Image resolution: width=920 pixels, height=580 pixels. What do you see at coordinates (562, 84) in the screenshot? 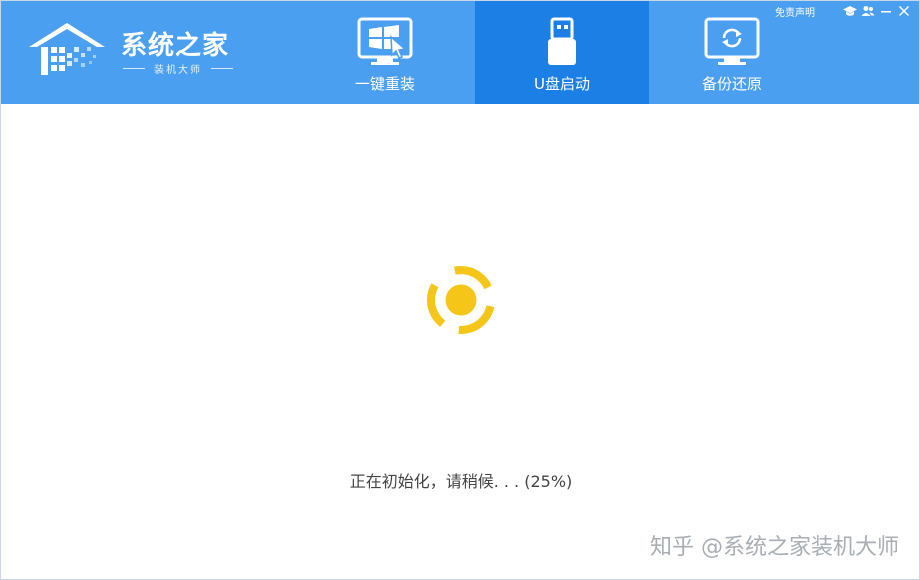
I see `tab-label: U盘启动` at bounding box center [562, 84].